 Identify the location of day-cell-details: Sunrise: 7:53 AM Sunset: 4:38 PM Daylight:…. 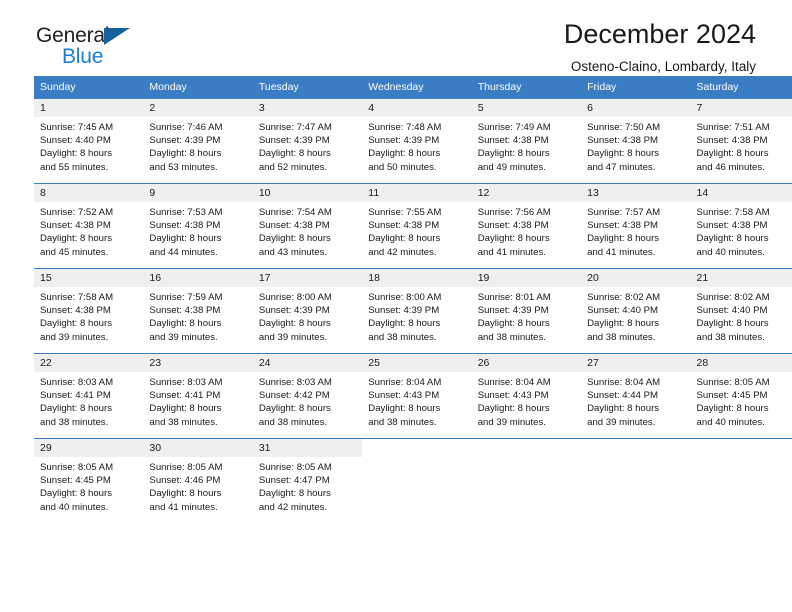
(197, 230).